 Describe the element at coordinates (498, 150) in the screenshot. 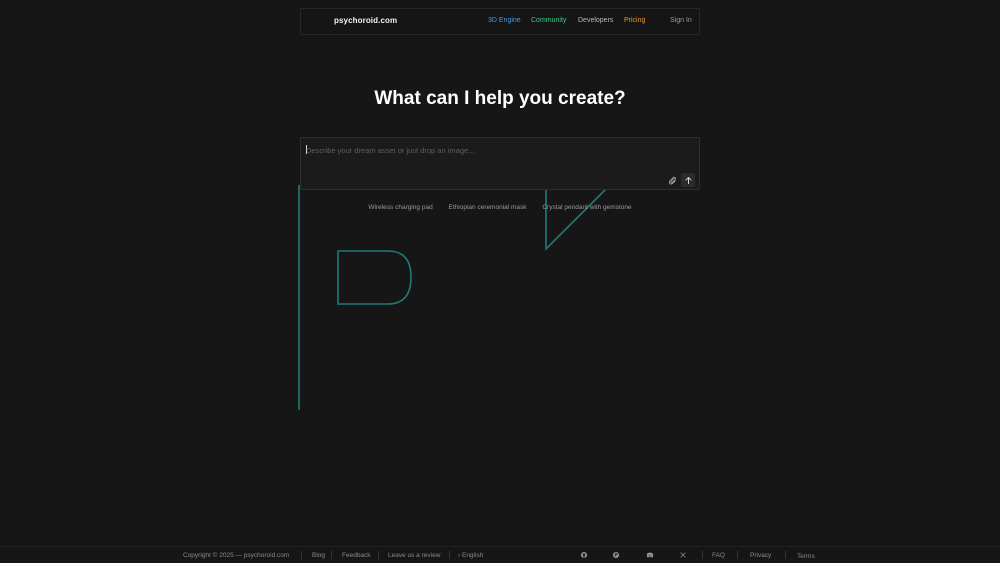

I see `prompt-input` at that location.